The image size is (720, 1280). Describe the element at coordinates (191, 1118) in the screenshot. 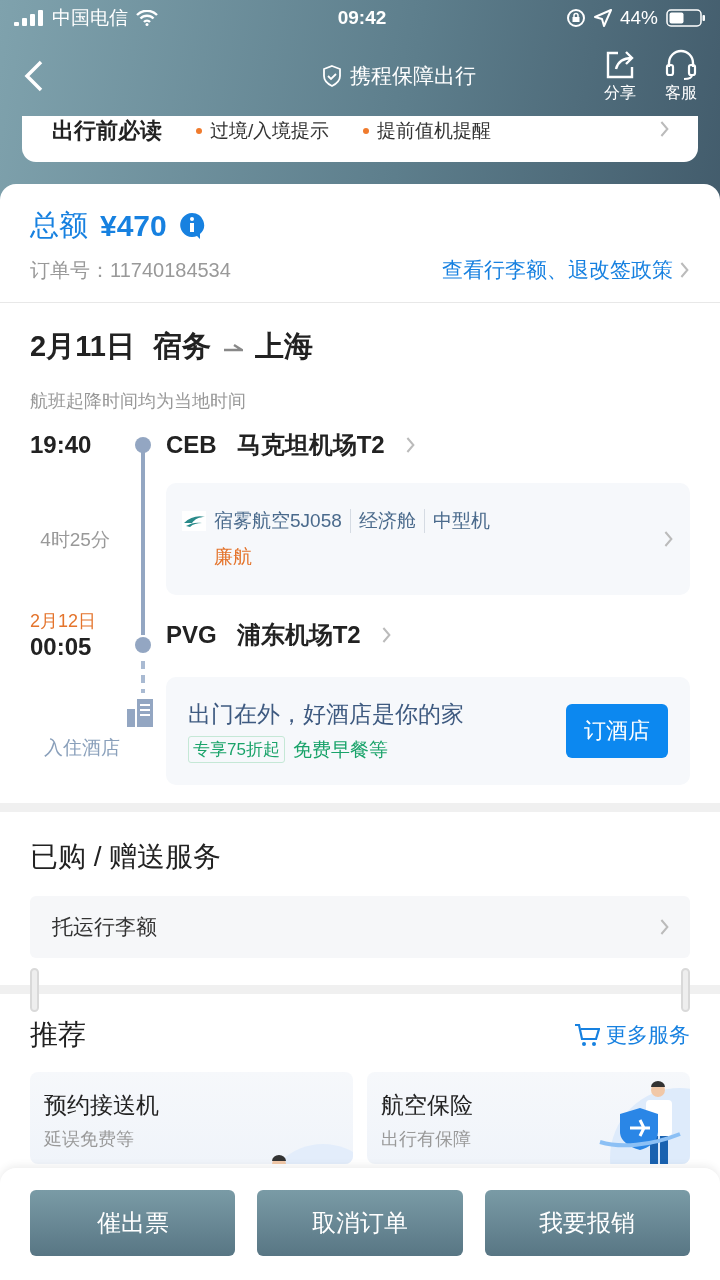

I see `recommend-card: 预约接送机 延误免费等` at that location.